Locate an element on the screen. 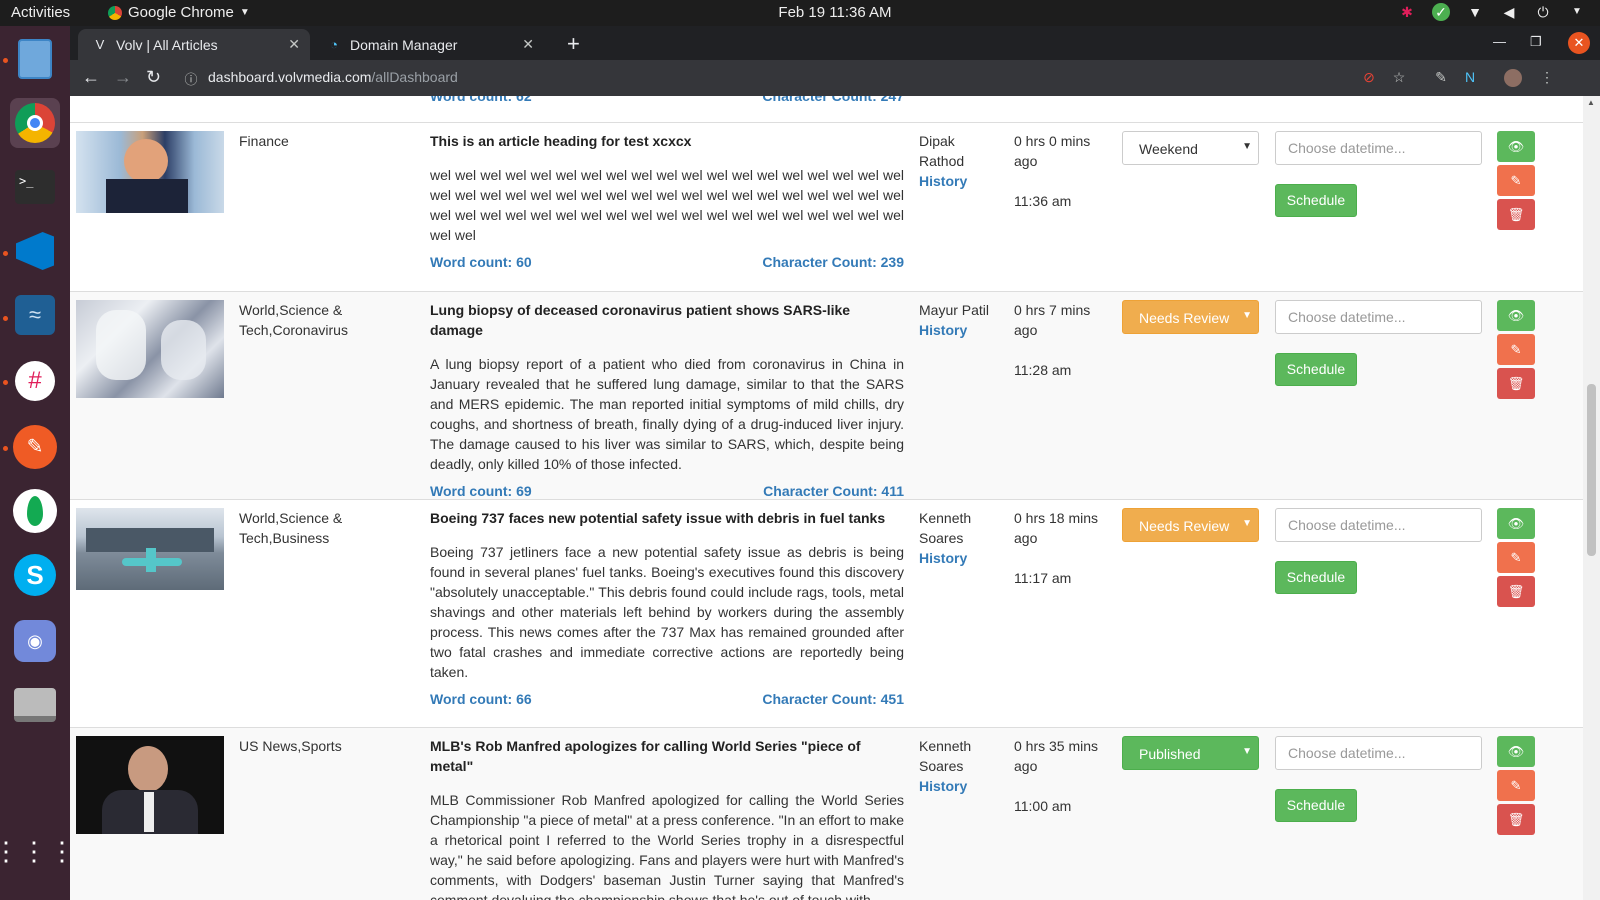 Image resolution: width=1600 pixels, height=900 pixels. blocked-cookie-icon: ⊘ is located at coordinates (1369, 78).